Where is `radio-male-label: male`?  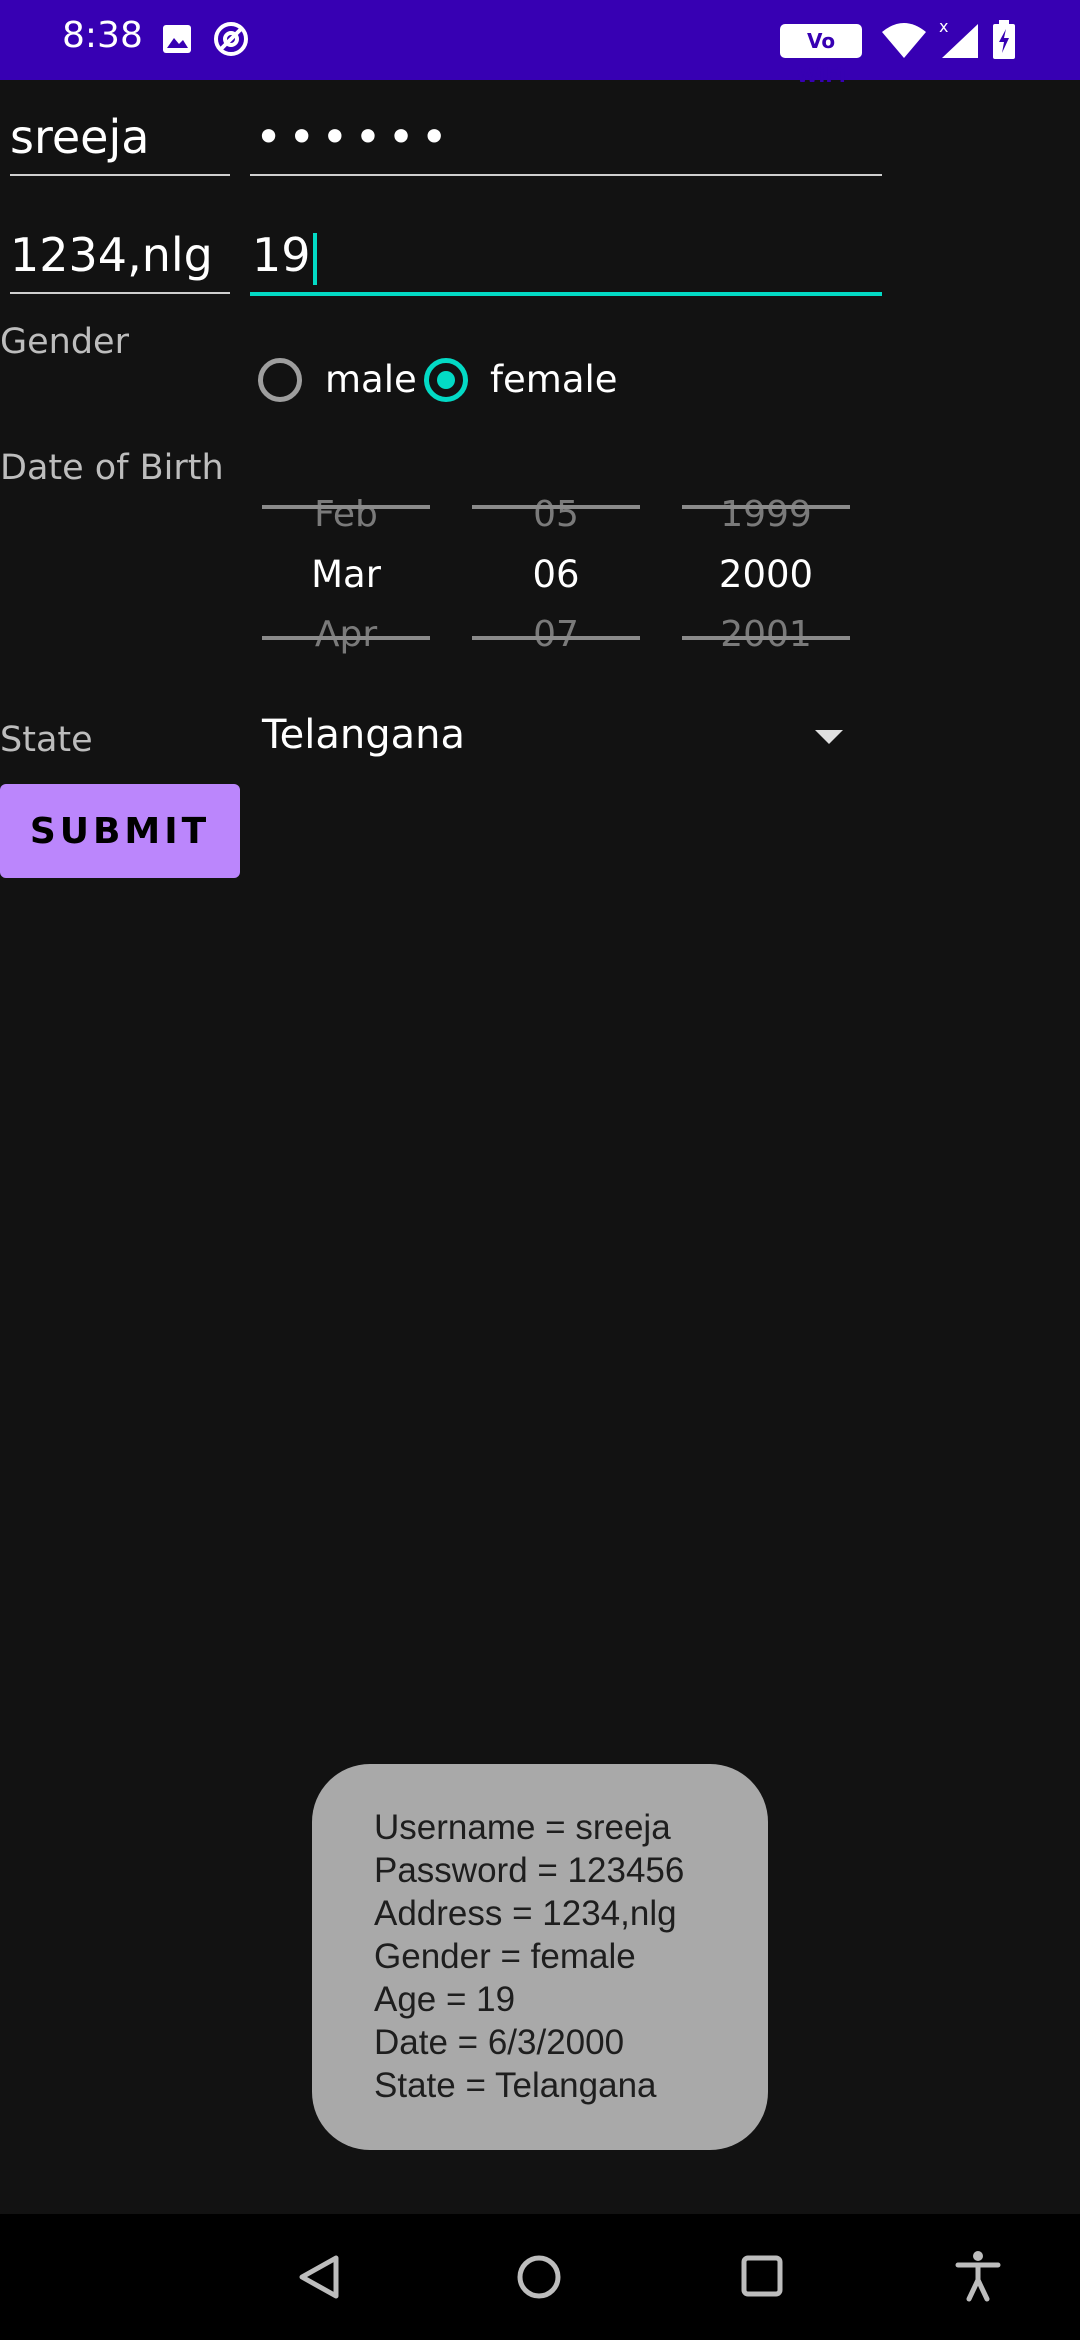
radio-male-label: male is located at coordinates (371, 379).